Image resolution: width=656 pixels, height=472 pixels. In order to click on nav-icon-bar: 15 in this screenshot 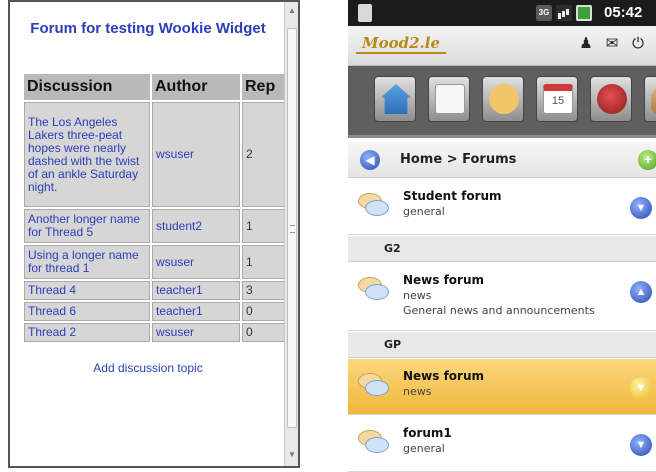, I will do `click(502, 102)`.